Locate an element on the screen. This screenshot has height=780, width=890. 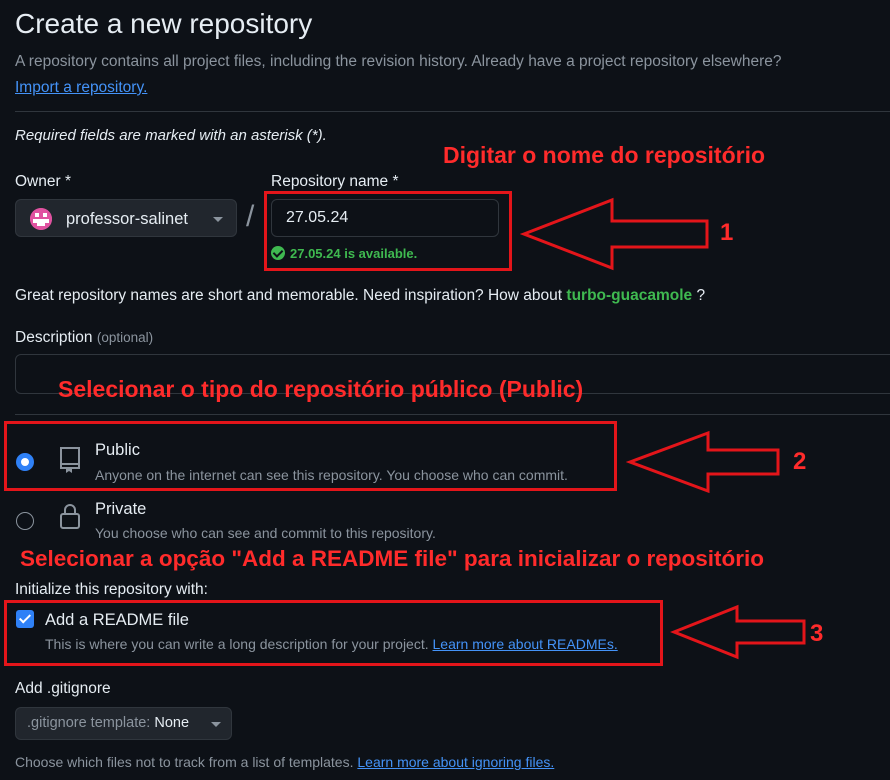
annotation-number-1: 1 is located at coordinates (727, 232).